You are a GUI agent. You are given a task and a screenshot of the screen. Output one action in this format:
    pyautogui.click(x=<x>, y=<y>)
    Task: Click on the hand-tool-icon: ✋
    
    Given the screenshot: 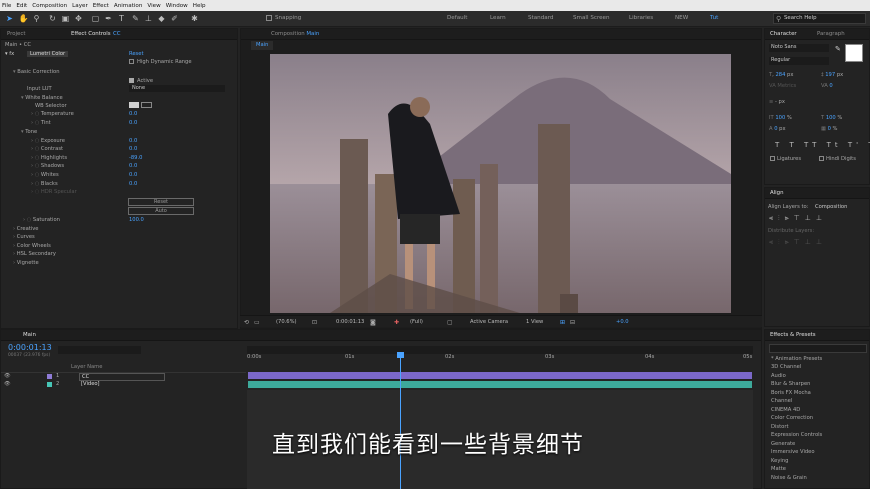 What is the action you would take?
    pyautogui.click(x=23, y=18)
    